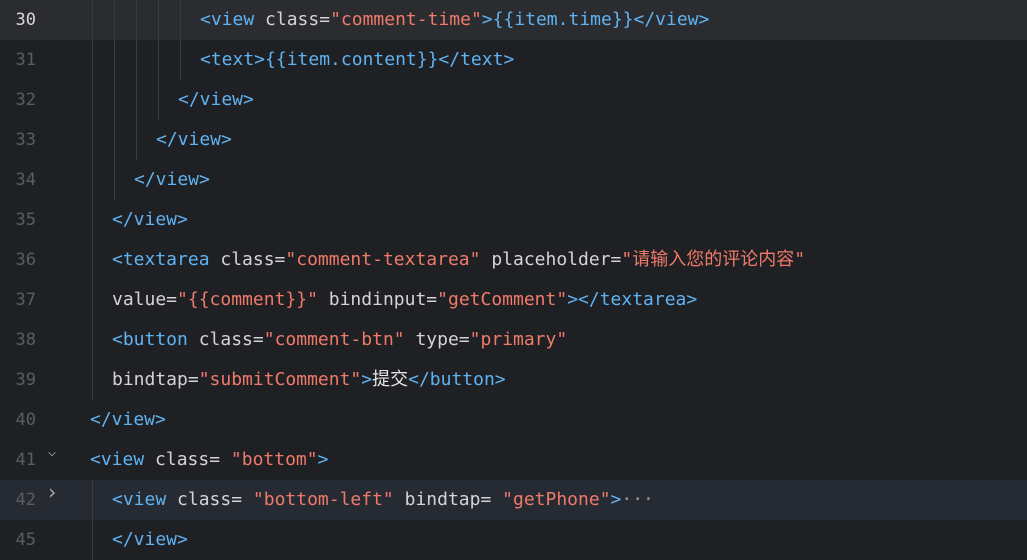 The image size is (1027, 560). Describe the element at coordinates (637, 499) in the screenshot. I see `code-token: ···` at that location.